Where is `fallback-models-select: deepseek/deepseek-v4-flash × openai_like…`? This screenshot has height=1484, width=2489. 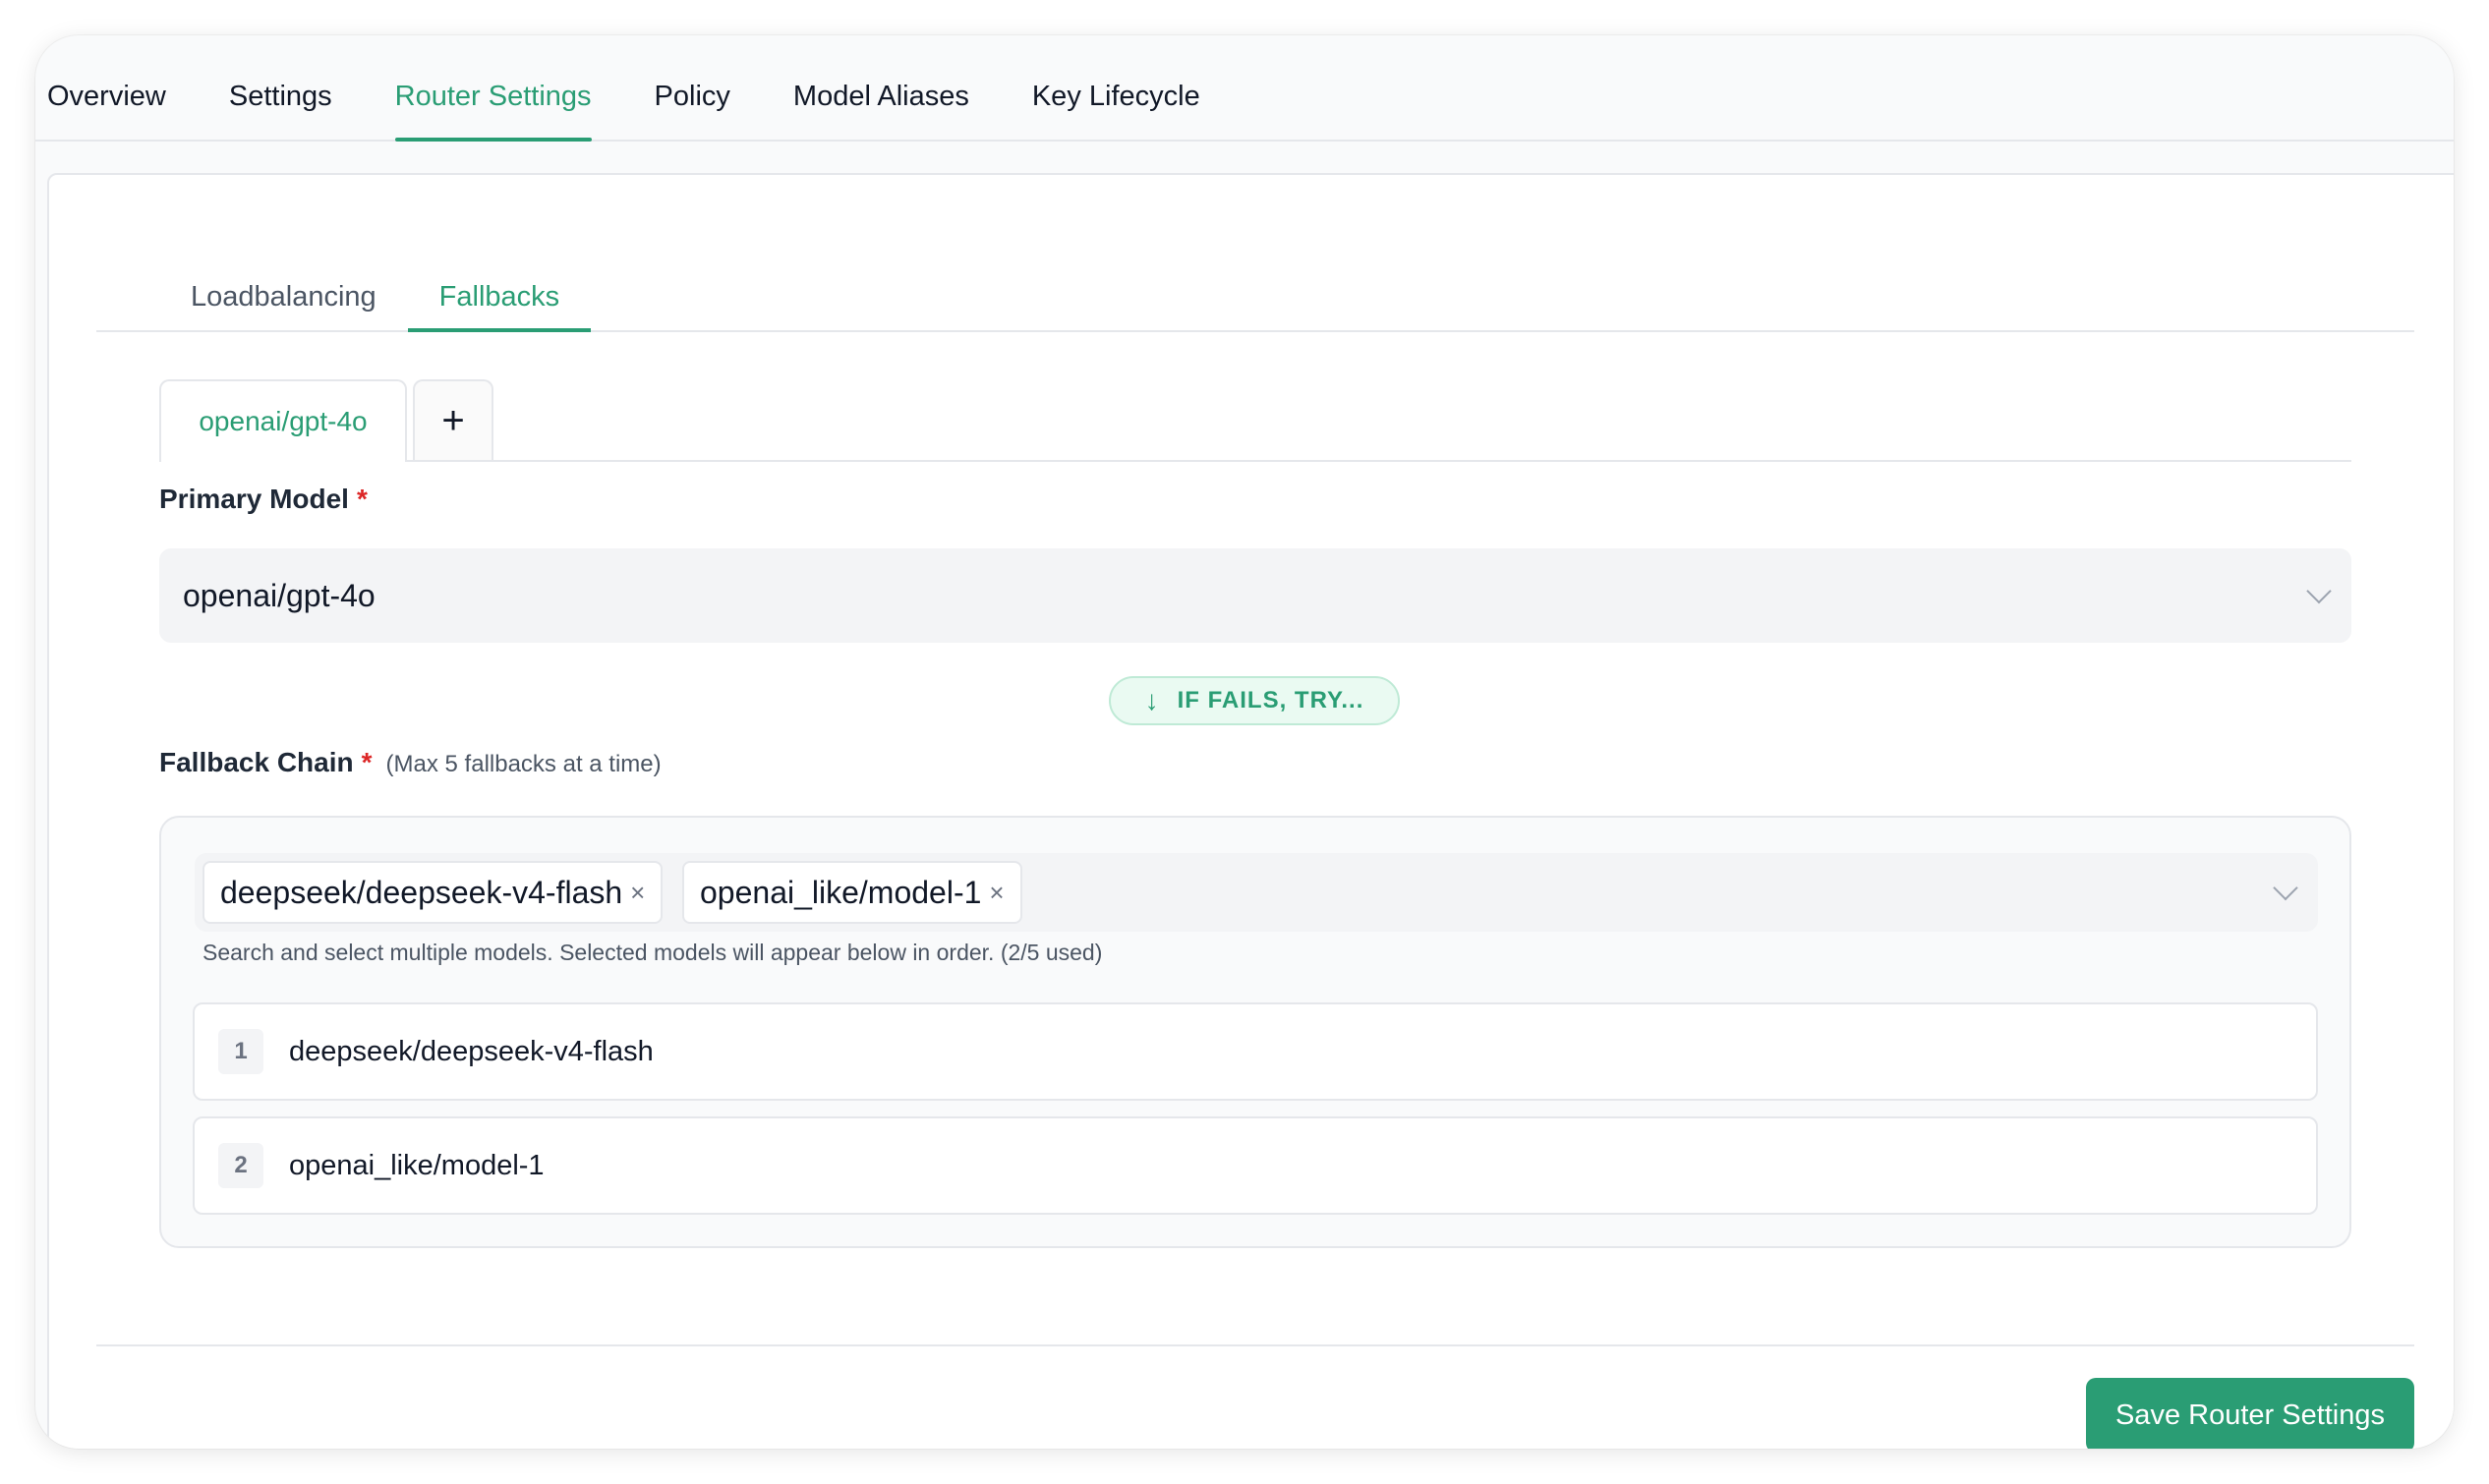 fallback-models-select: deepseek/deepseek-v4-flash × openai_like… is located at coordinates (1256, 892).